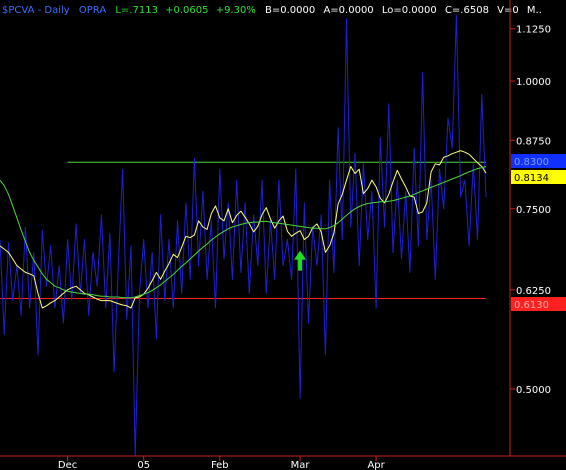  What do you see at coordinates (533, 30) in the screenshot?
I see `y-tick-label: 1.1250` at bounding box center [533, 30].